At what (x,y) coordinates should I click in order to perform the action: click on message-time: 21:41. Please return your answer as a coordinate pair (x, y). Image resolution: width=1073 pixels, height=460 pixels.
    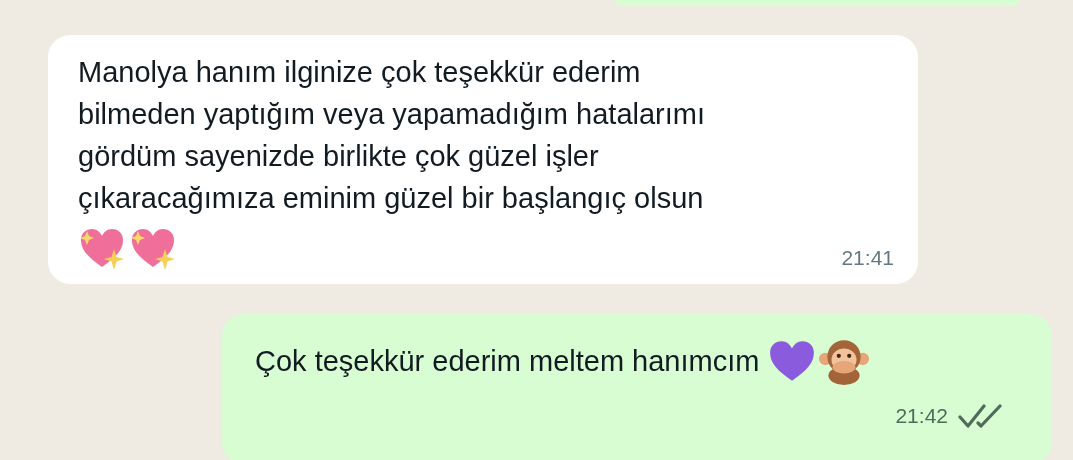
    Looking at the image, I should click on (867, 257).